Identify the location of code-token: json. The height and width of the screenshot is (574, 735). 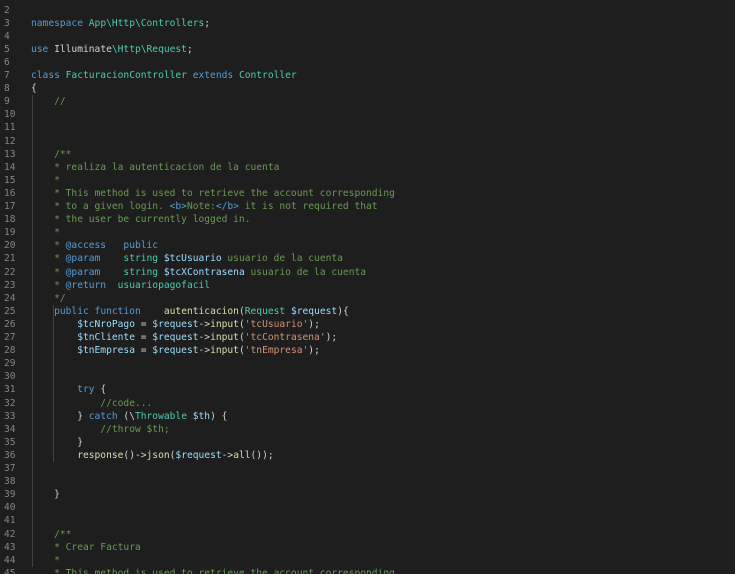
(158, 455).